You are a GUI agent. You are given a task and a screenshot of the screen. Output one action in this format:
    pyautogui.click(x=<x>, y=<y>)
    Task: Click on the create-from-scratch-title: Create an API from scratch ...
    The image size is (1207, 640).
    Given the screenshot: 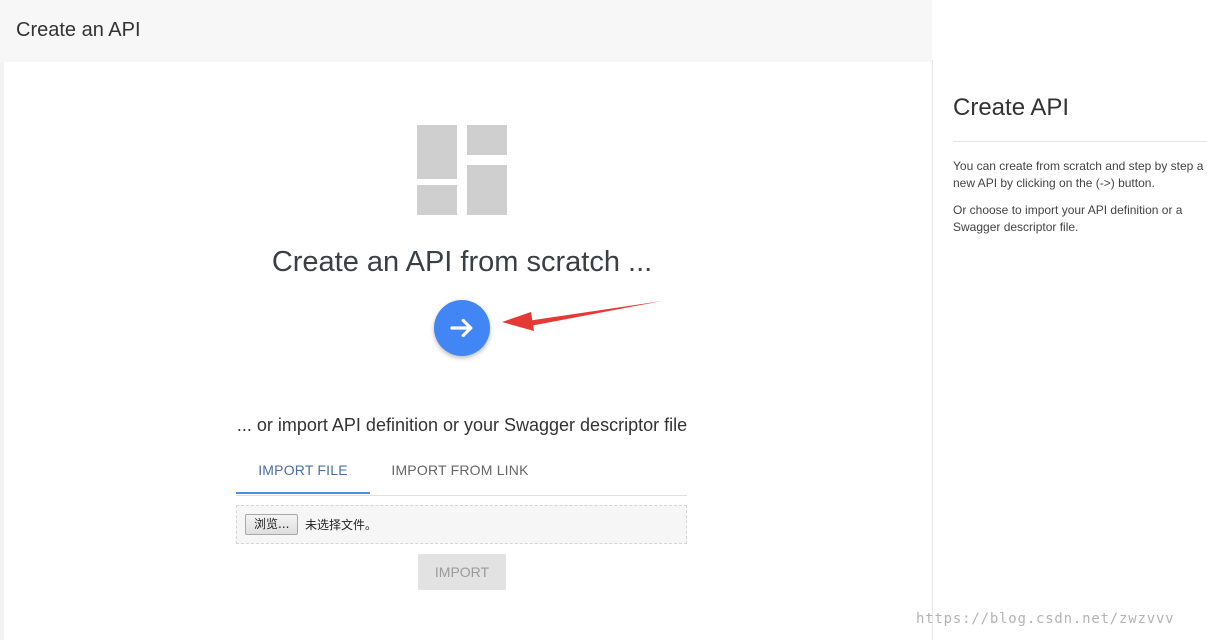 What is the action you would take?
    pyautogui.click(x=462, y=262)
    